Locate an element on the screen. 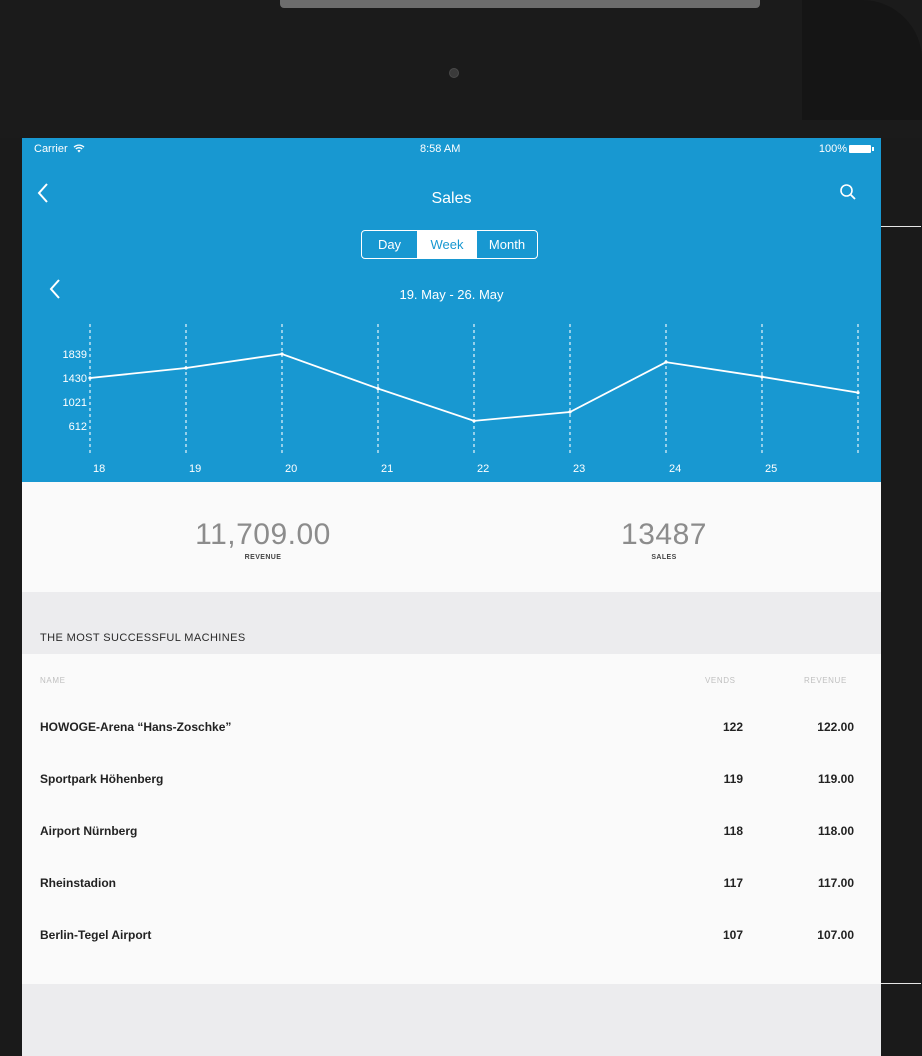  x-tick-label: 24 is located at coordinates (675, 469).